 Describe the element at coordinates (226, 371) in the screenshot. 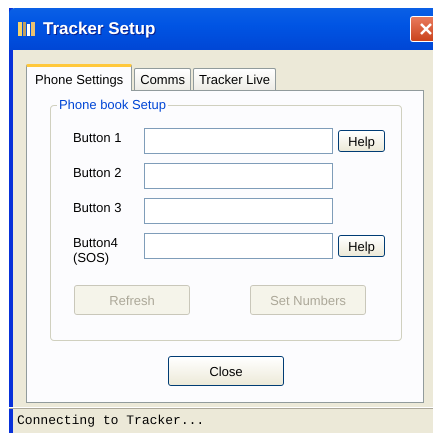

I see `close-button: Close` at that location.